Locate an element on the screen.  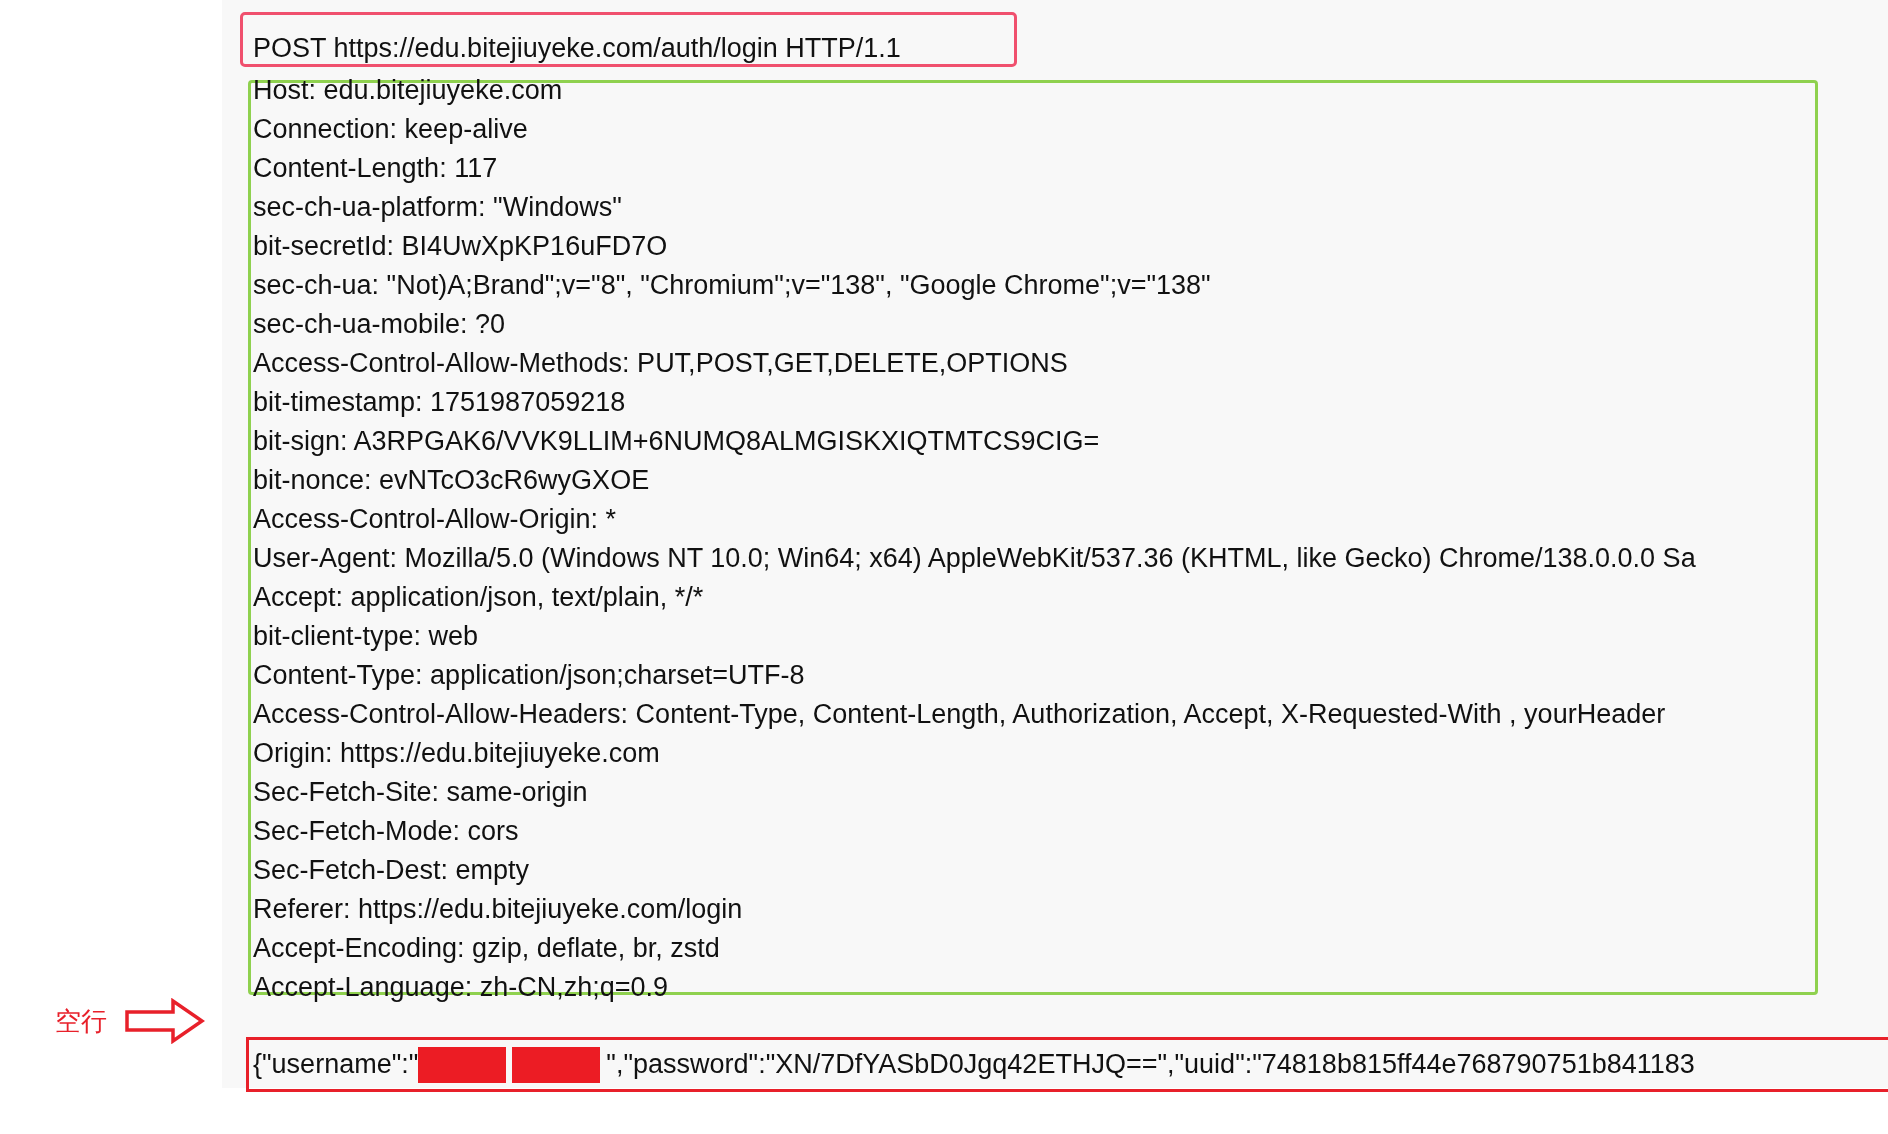
header-line: Content-Length: 117 is located at coordinates (376, 168).